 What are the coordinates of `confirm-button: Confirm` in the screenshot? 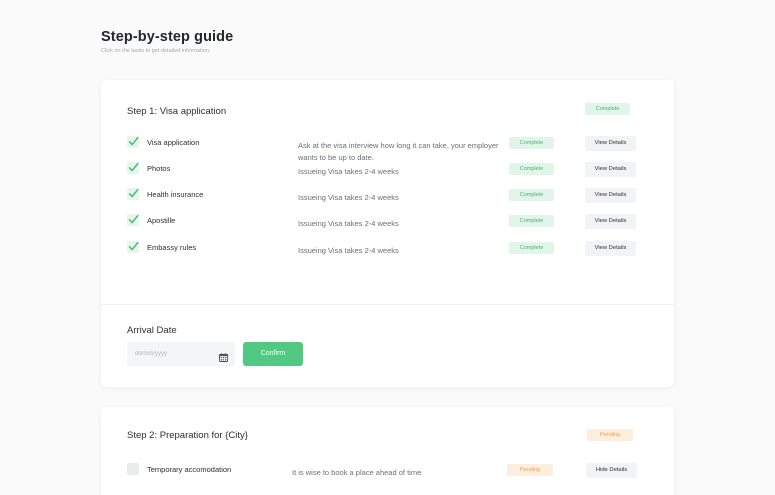 It's located at (273, 354).